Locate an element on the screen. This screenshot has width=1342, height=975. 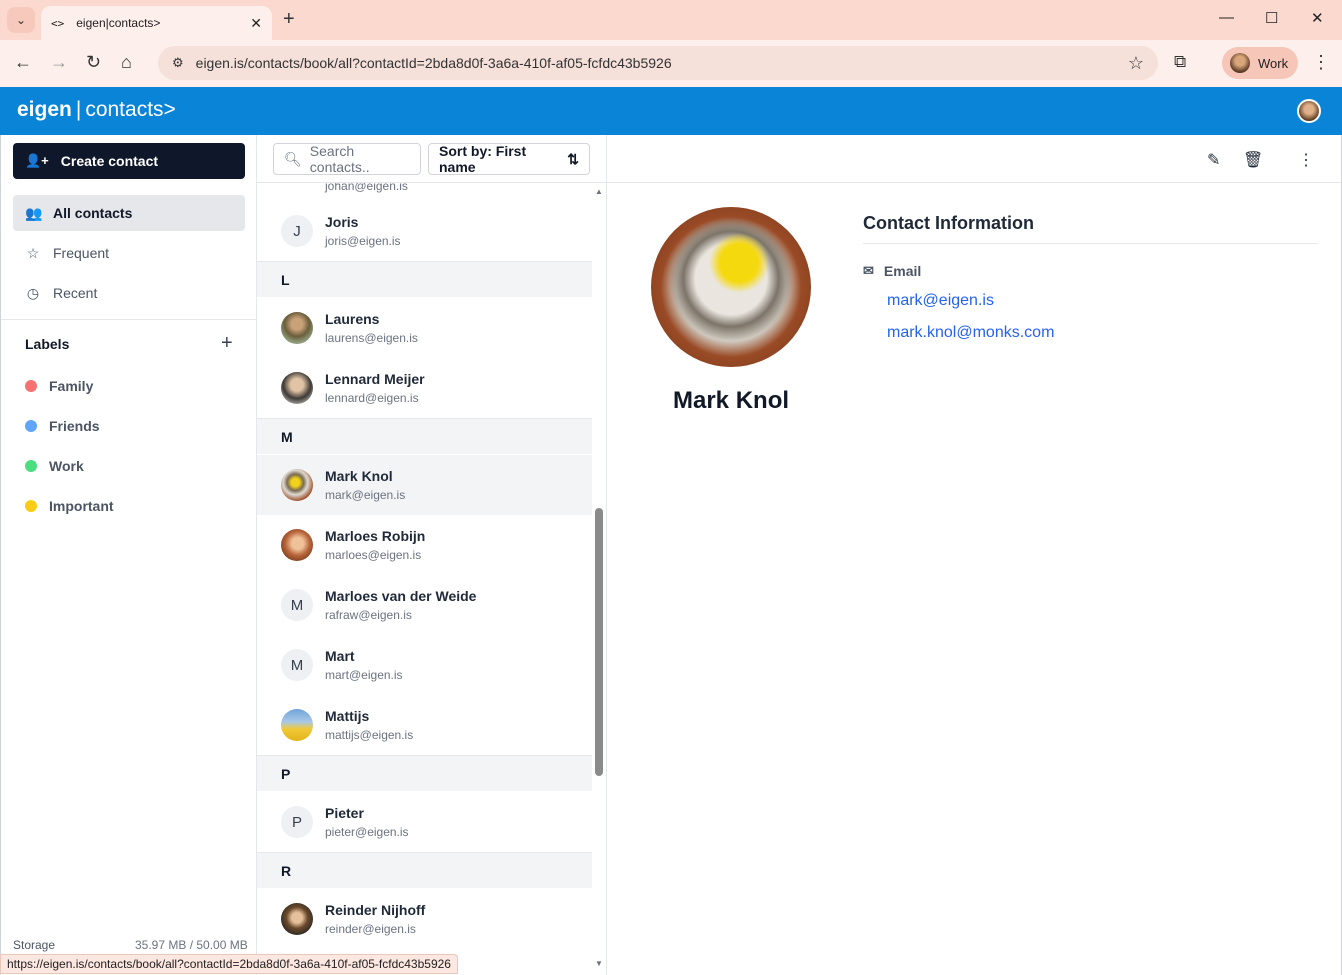
browser-tab: <> eigen|contacts> ✕ is located at coordinates (156, 23).